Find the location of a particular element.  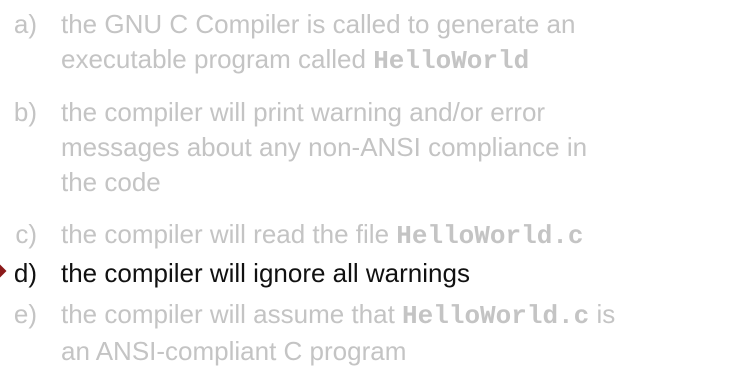

option-line-text: the compiler will read the file is located at coordinates (229, 234).